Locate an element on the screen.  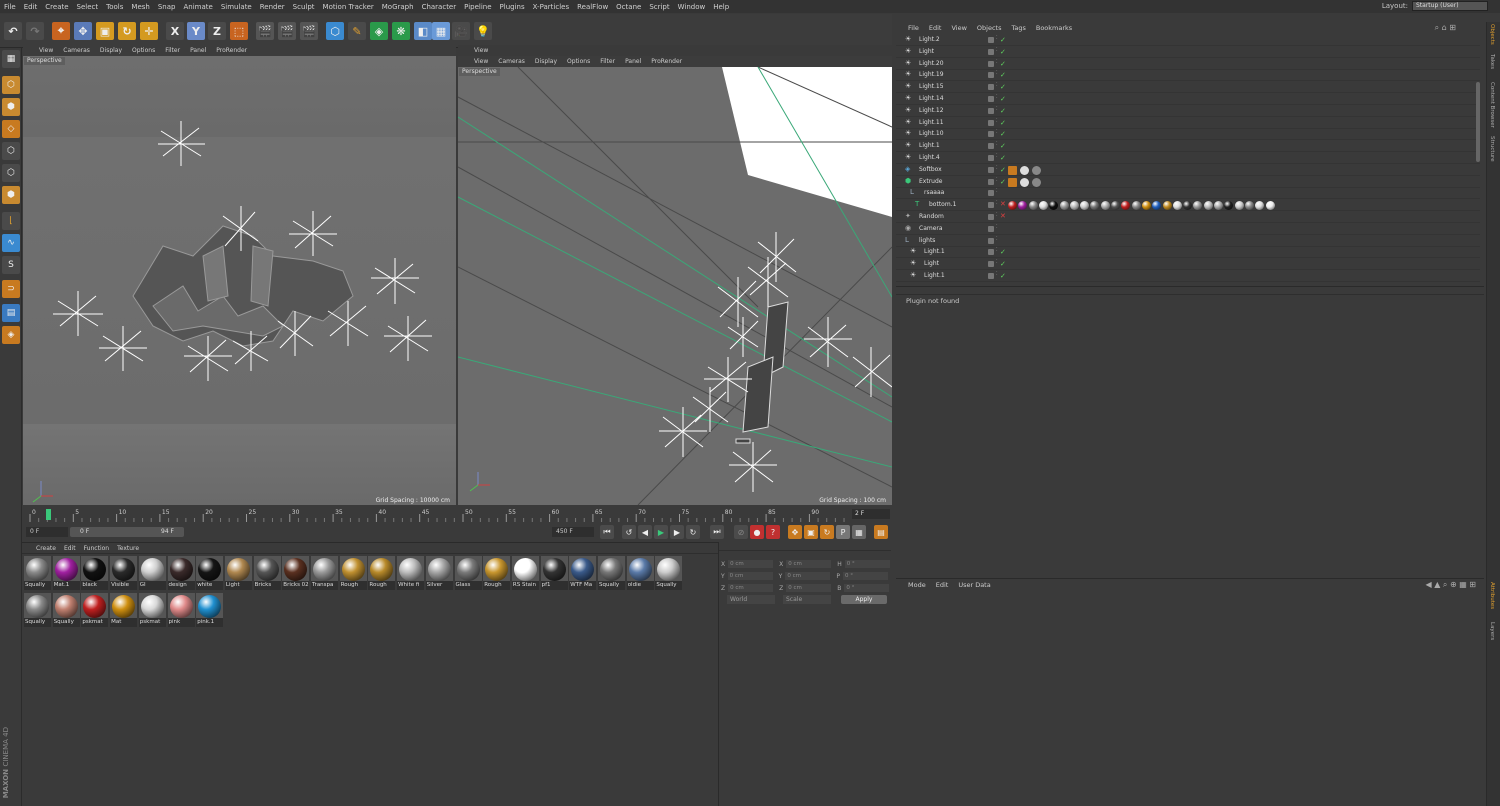
cube-icon: ⬡ is located at coordinates (335, 31).